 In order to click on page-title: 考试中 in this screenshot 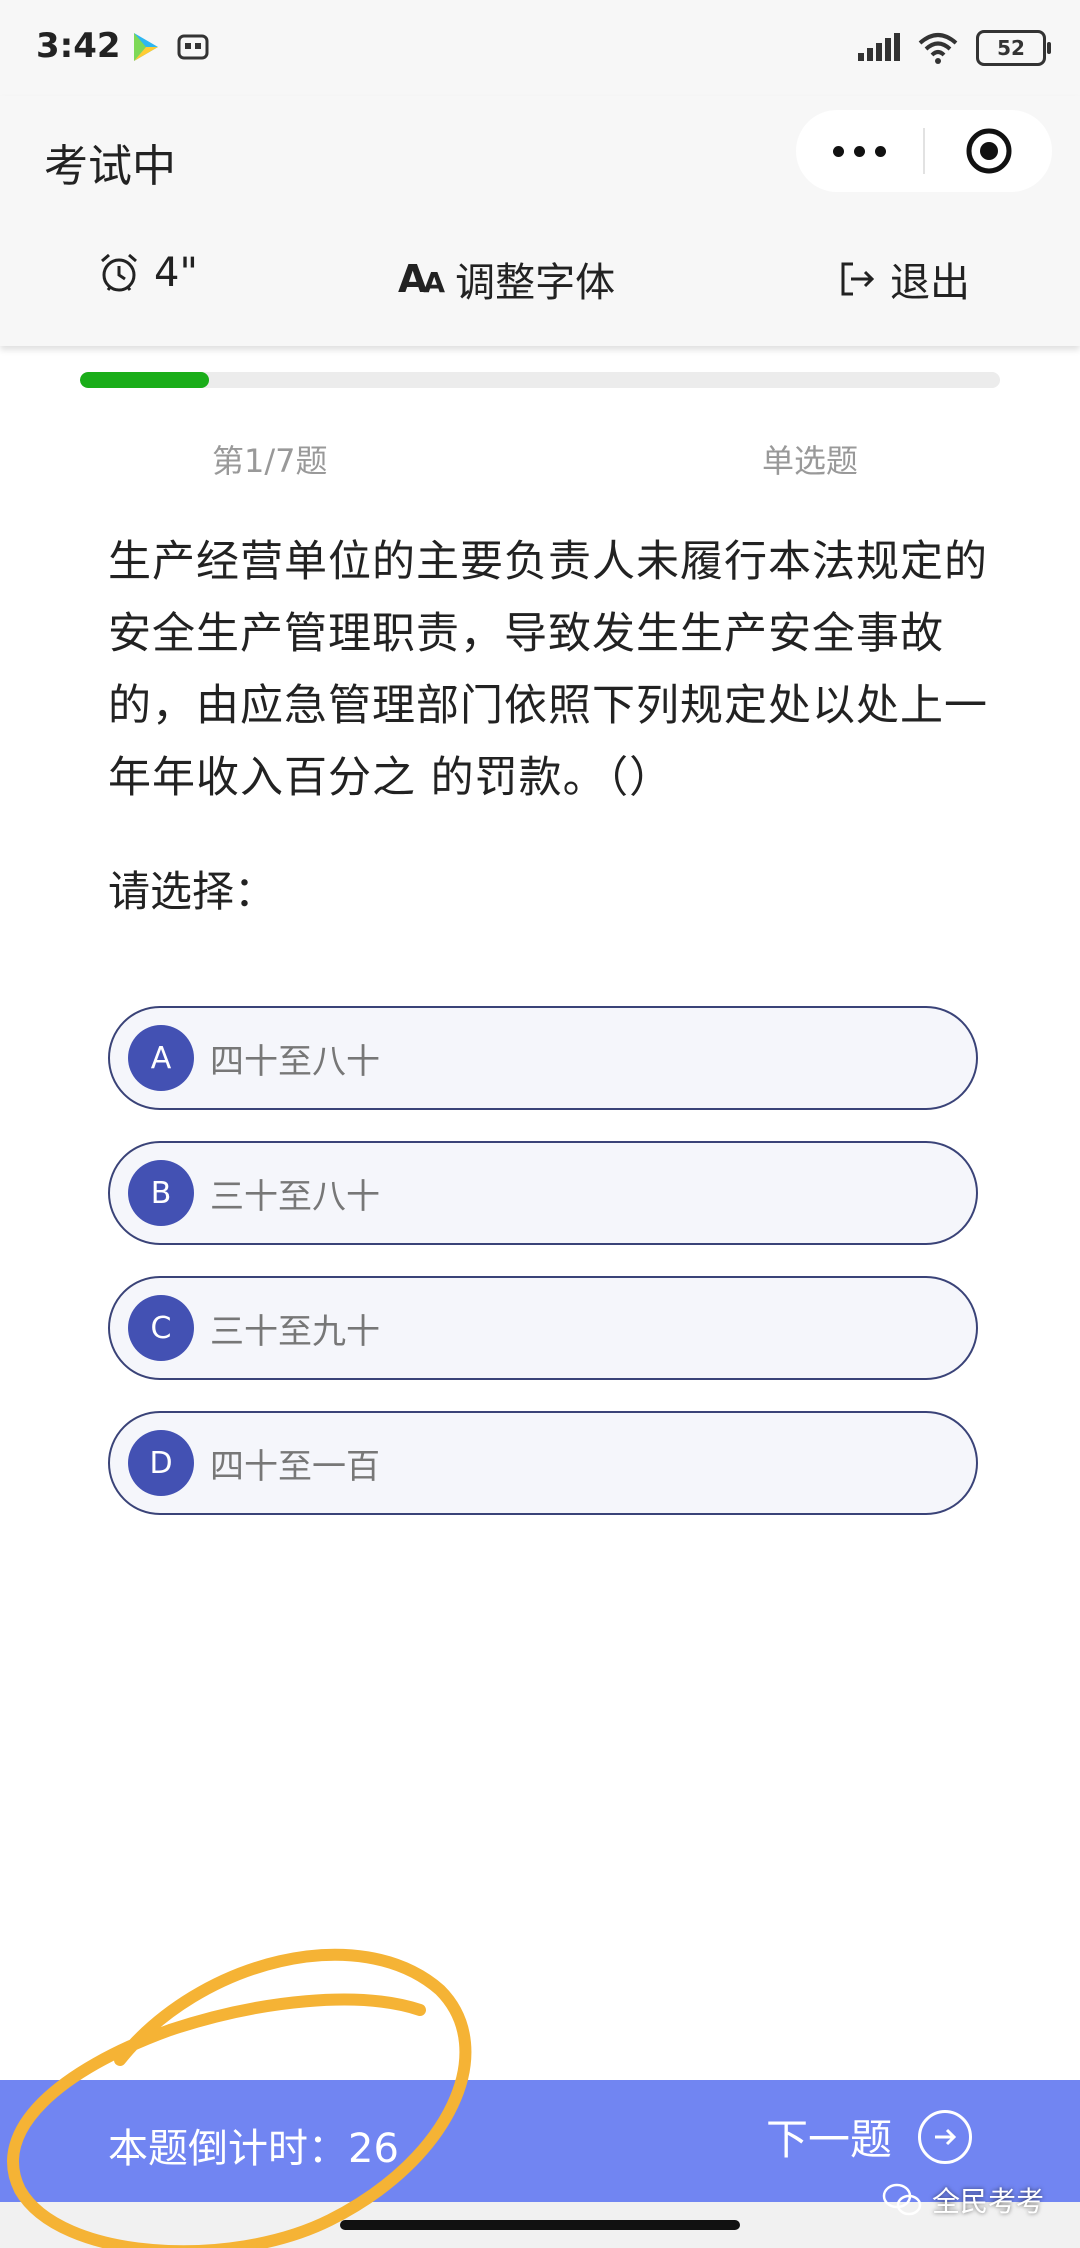, I will do `click(110, 166)`.